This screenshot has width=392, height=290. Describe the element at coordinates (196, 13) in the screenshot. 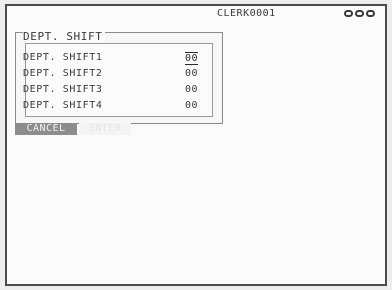

I see `status-bar: CLERK0001` at that location.